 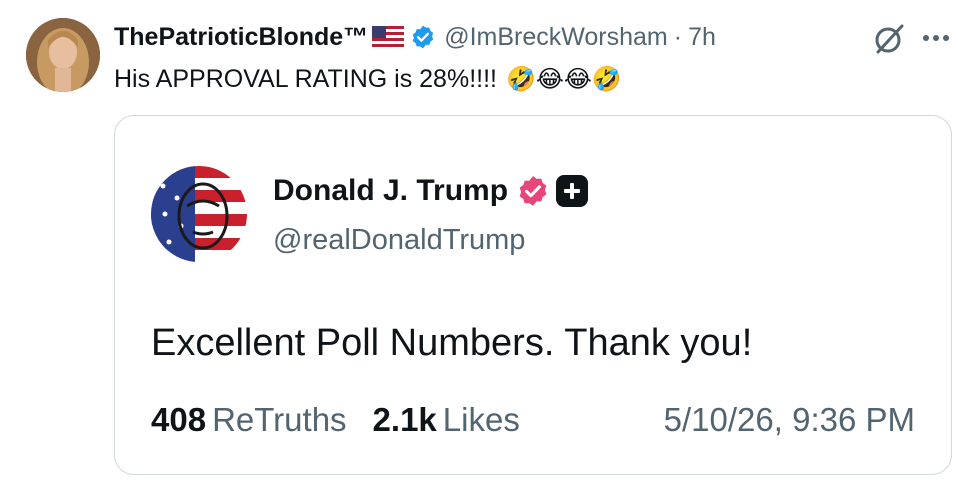 I want to click on embed-name-row: Donald J. Trump, so click(x=431, y=191).